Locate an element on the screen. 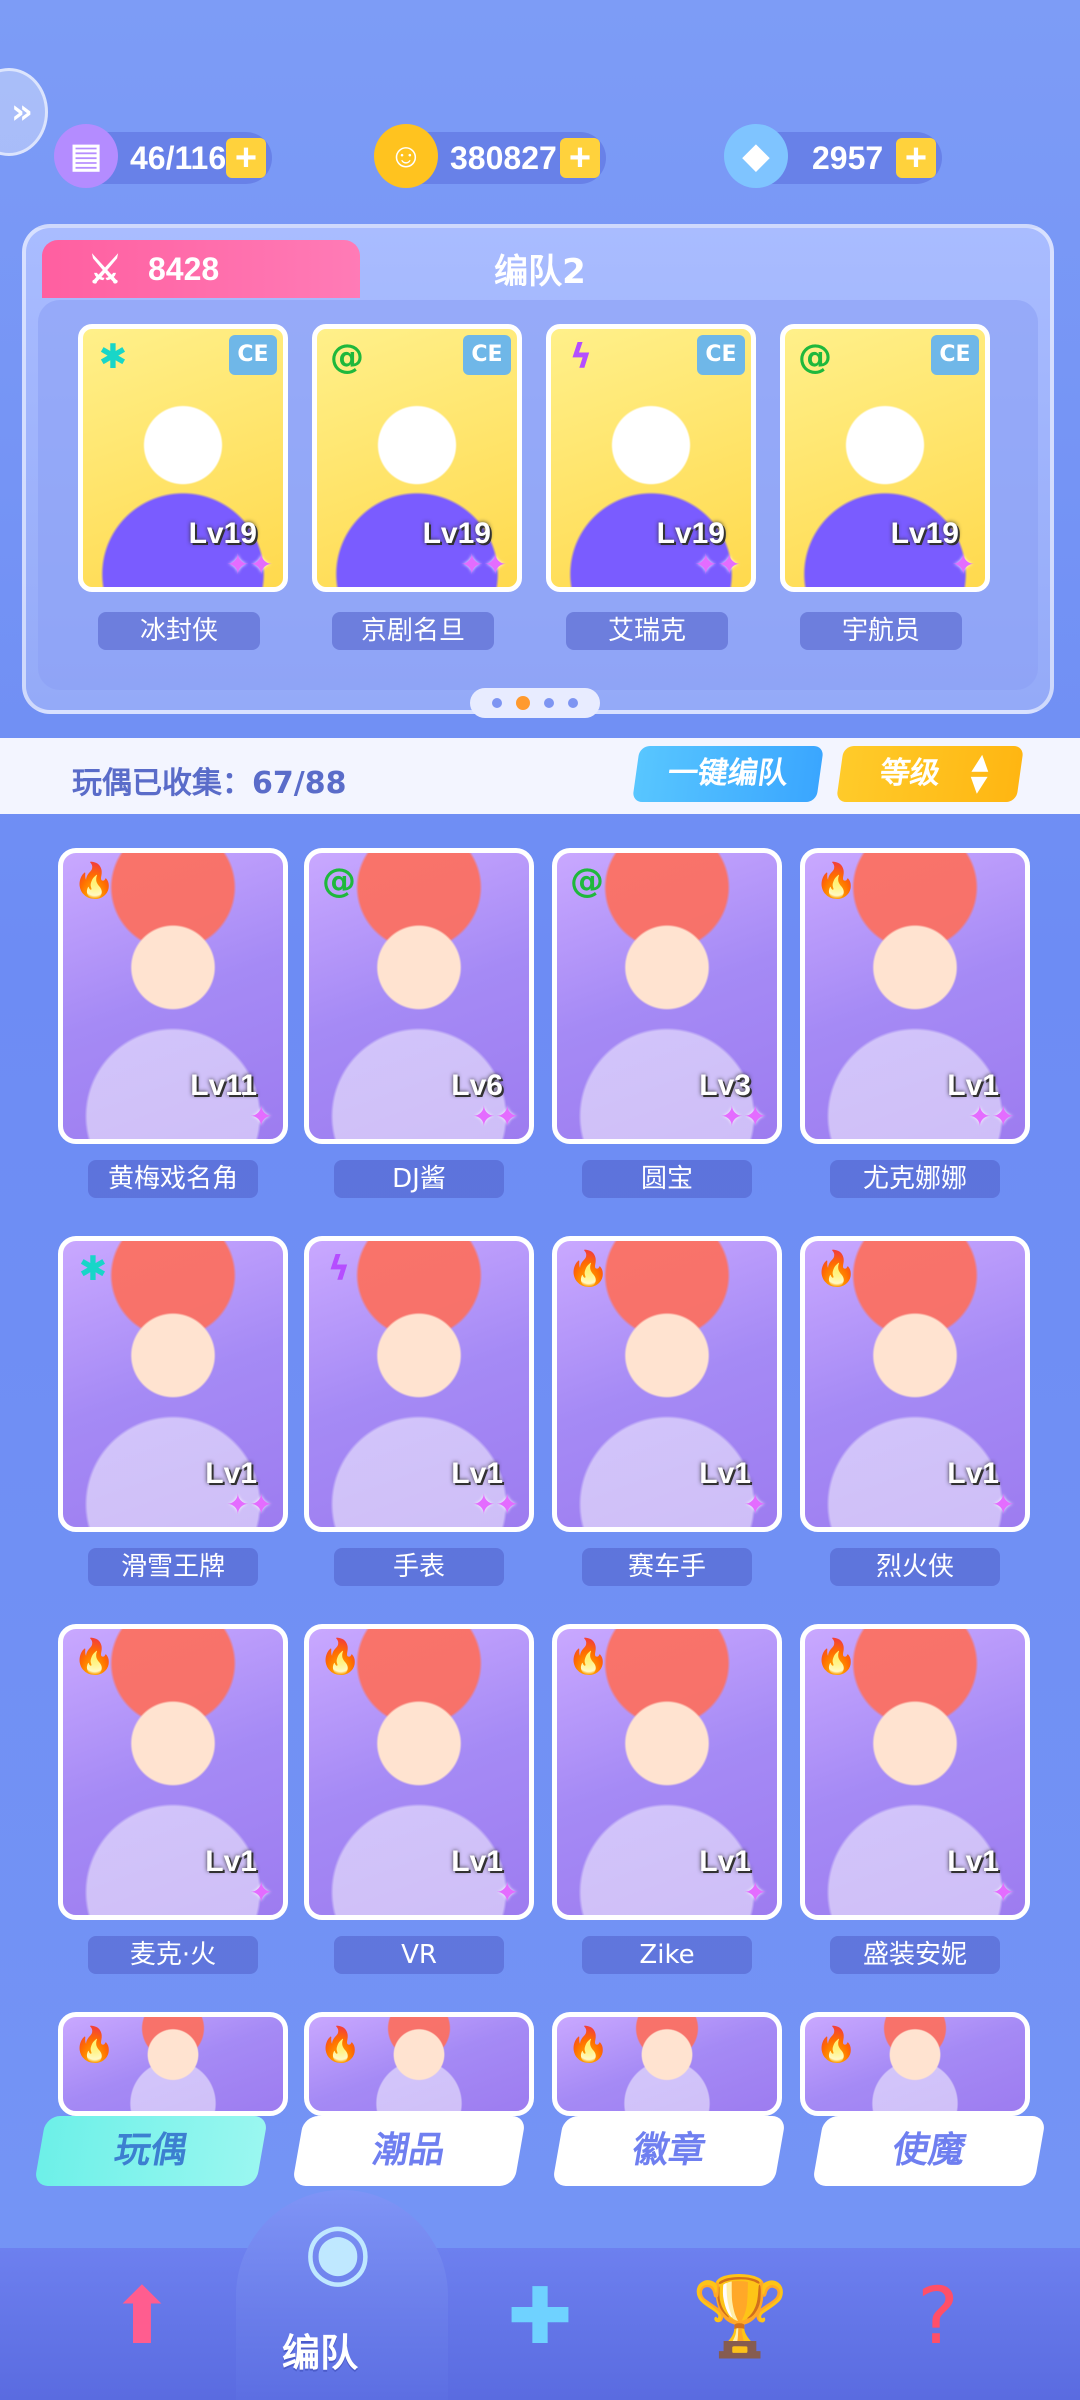 The height and width of the screenshot is (2400, 1080). sort-label: 等级 is located at coordinates (910, 773).